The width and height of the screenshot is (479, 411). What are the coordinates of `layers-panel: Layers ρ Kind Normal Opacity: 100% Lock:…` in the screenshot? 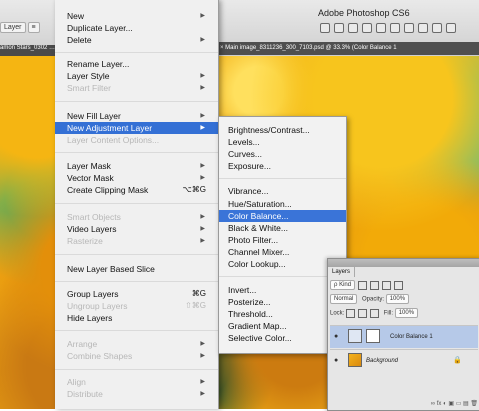 It's located at (403, 334).